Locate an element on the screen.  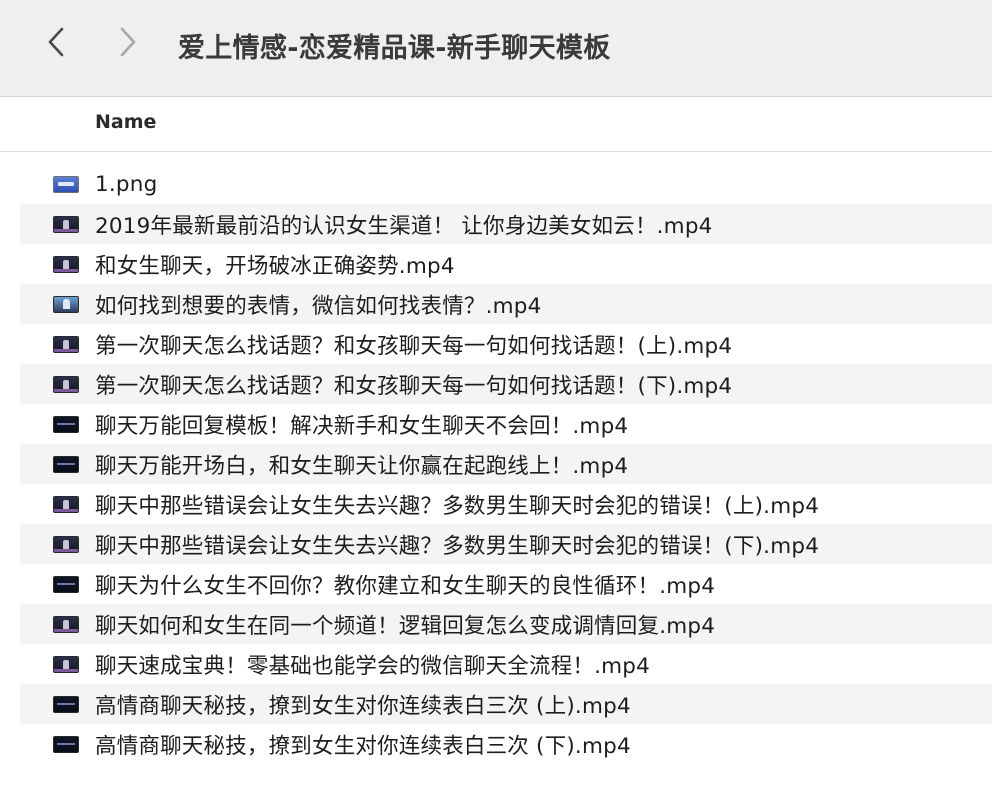
file-name: 如何找到想要的表情，微信如何找表情？.mp4 is located at coordinates (318, 306).